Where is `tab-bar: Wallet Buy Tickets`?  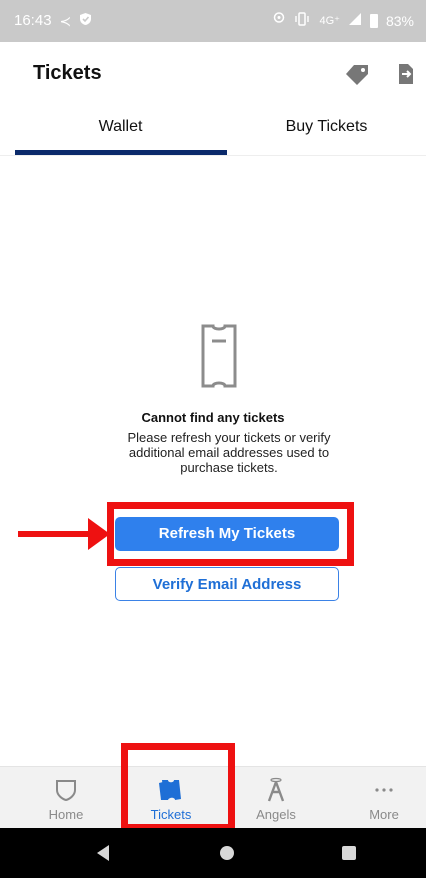
tab-bar: Wallet Buy Tickets is located at coordinates (213, 131).